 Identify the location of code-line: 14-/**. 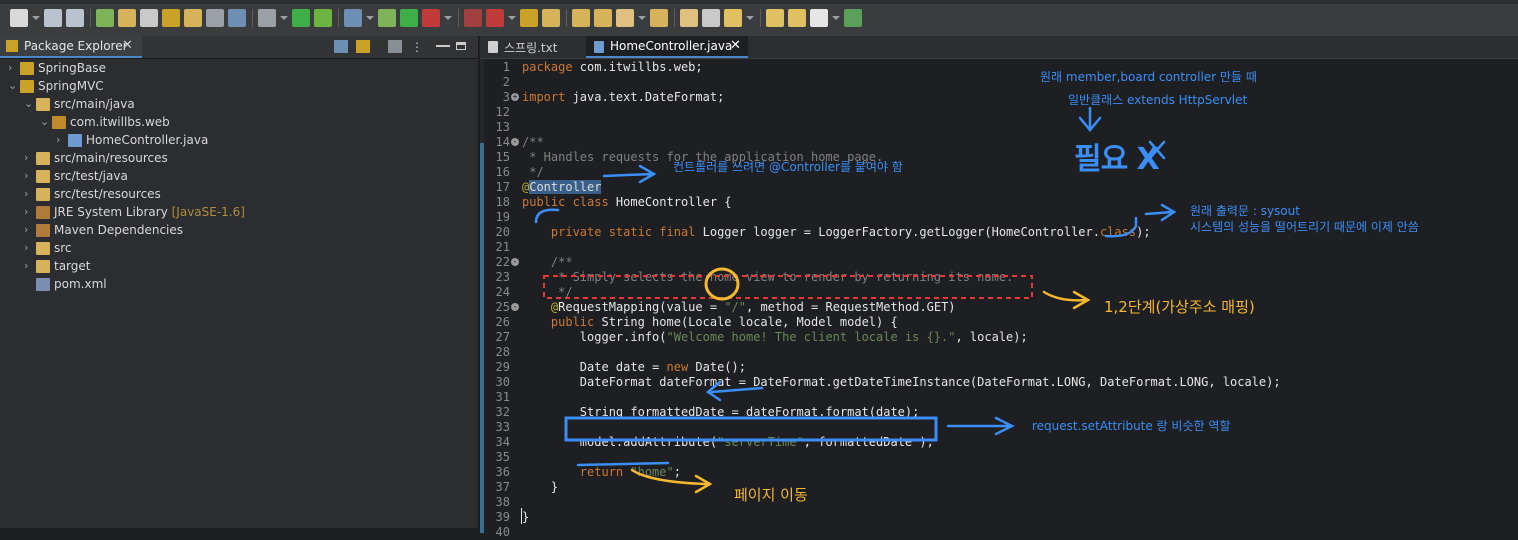
(995, 142).